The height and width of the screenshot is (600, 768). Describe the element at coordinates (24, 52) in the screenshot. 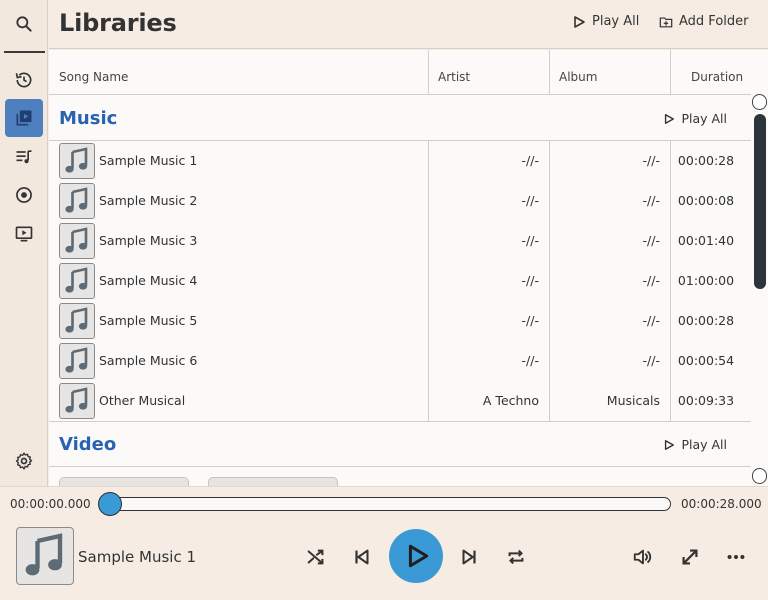

I see `sidebar-divider` at that location.